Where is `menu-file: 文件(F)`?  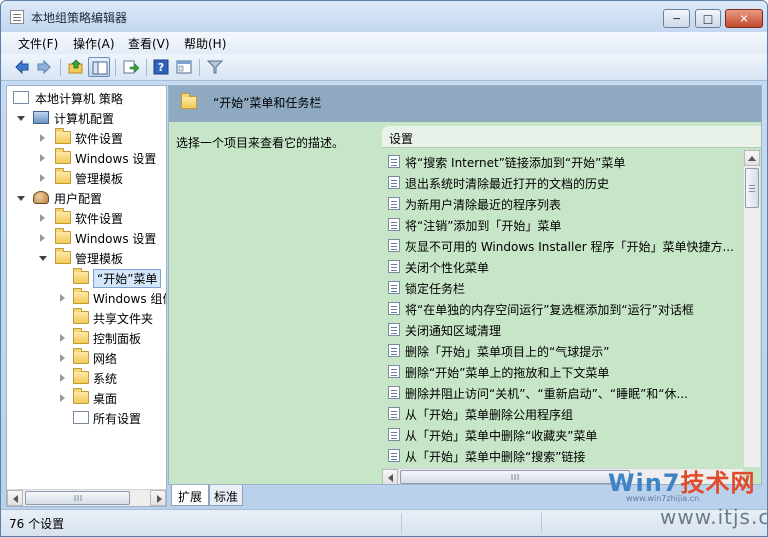
menu-file: 文件(F) is located at coordinates (38, 43).